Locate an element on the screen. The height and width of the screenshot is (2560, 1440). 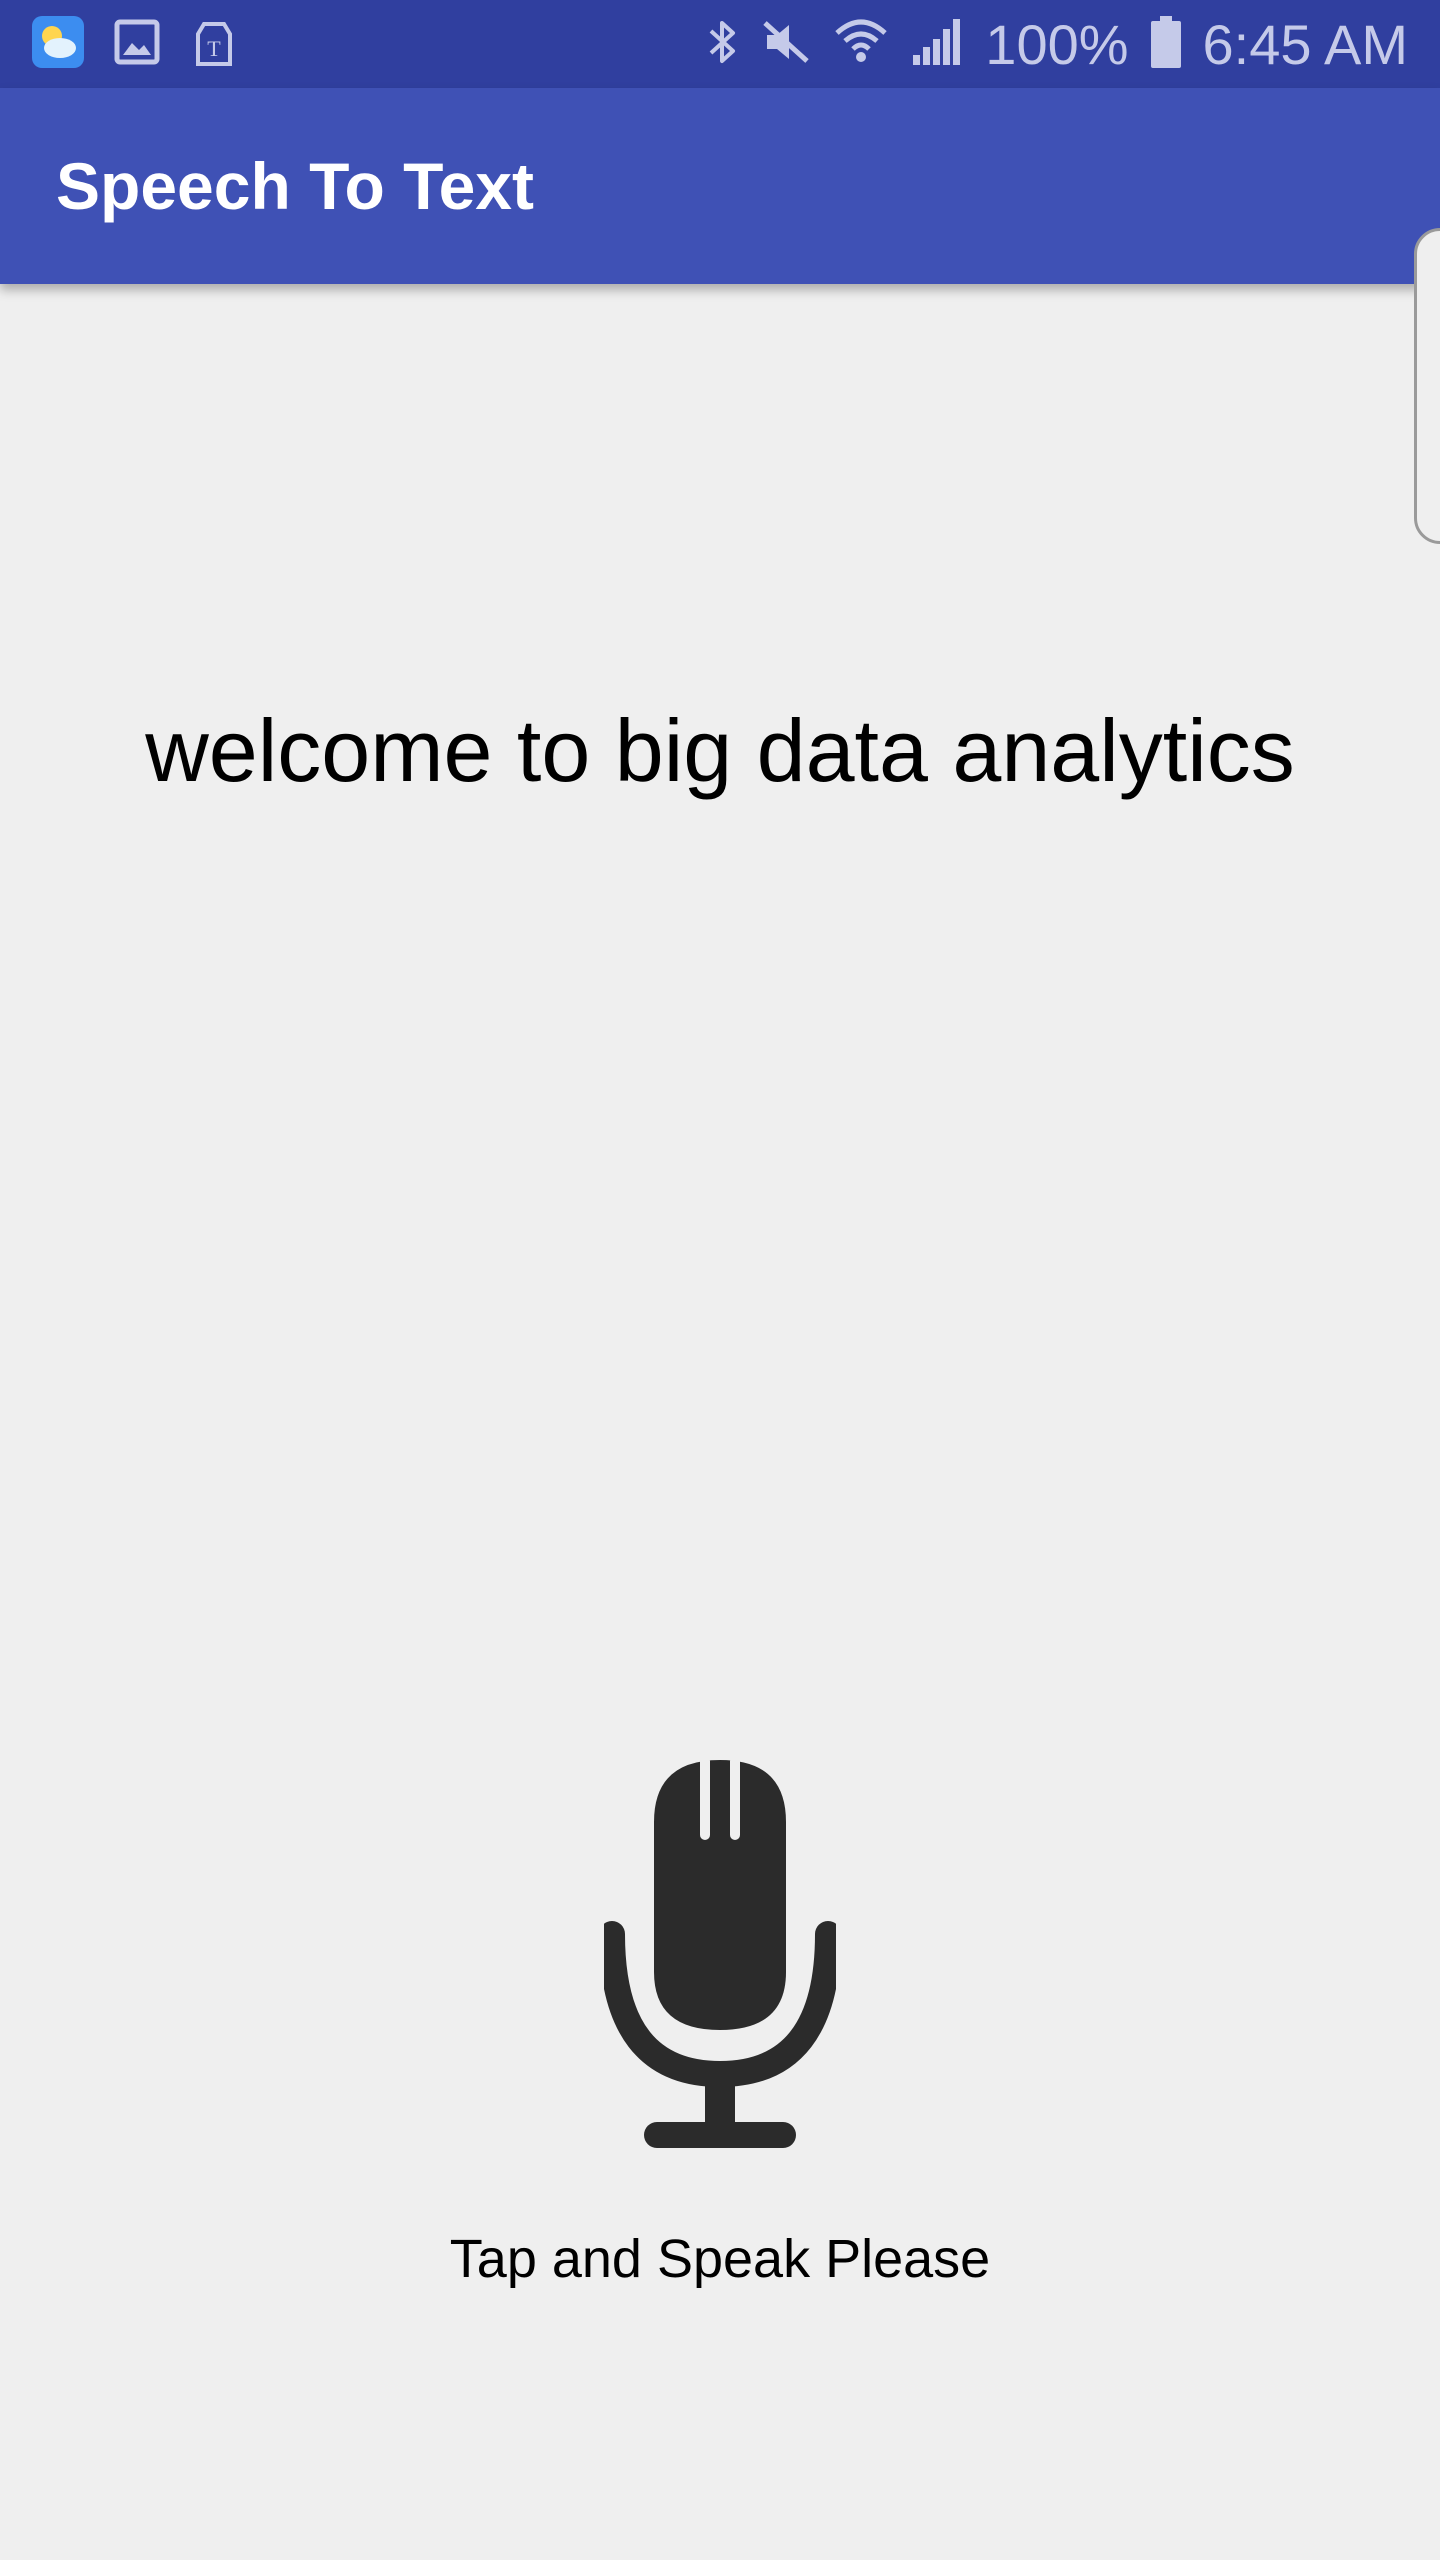
gallery-icon is located at coordinates (137, 44).